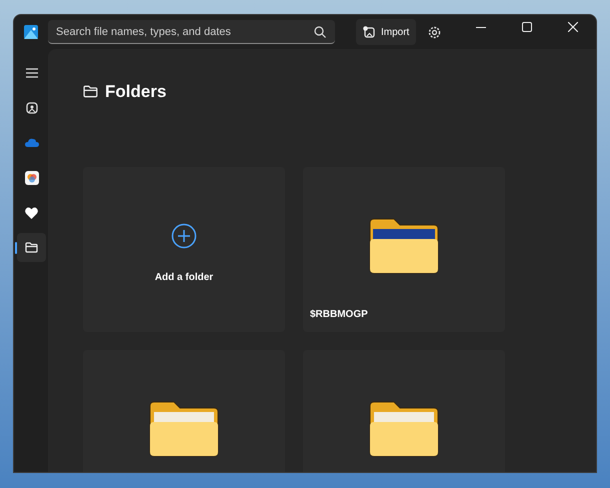 The height and width of the screenshot is (488, 610). I want to click on import-icon, so click(369, 32).